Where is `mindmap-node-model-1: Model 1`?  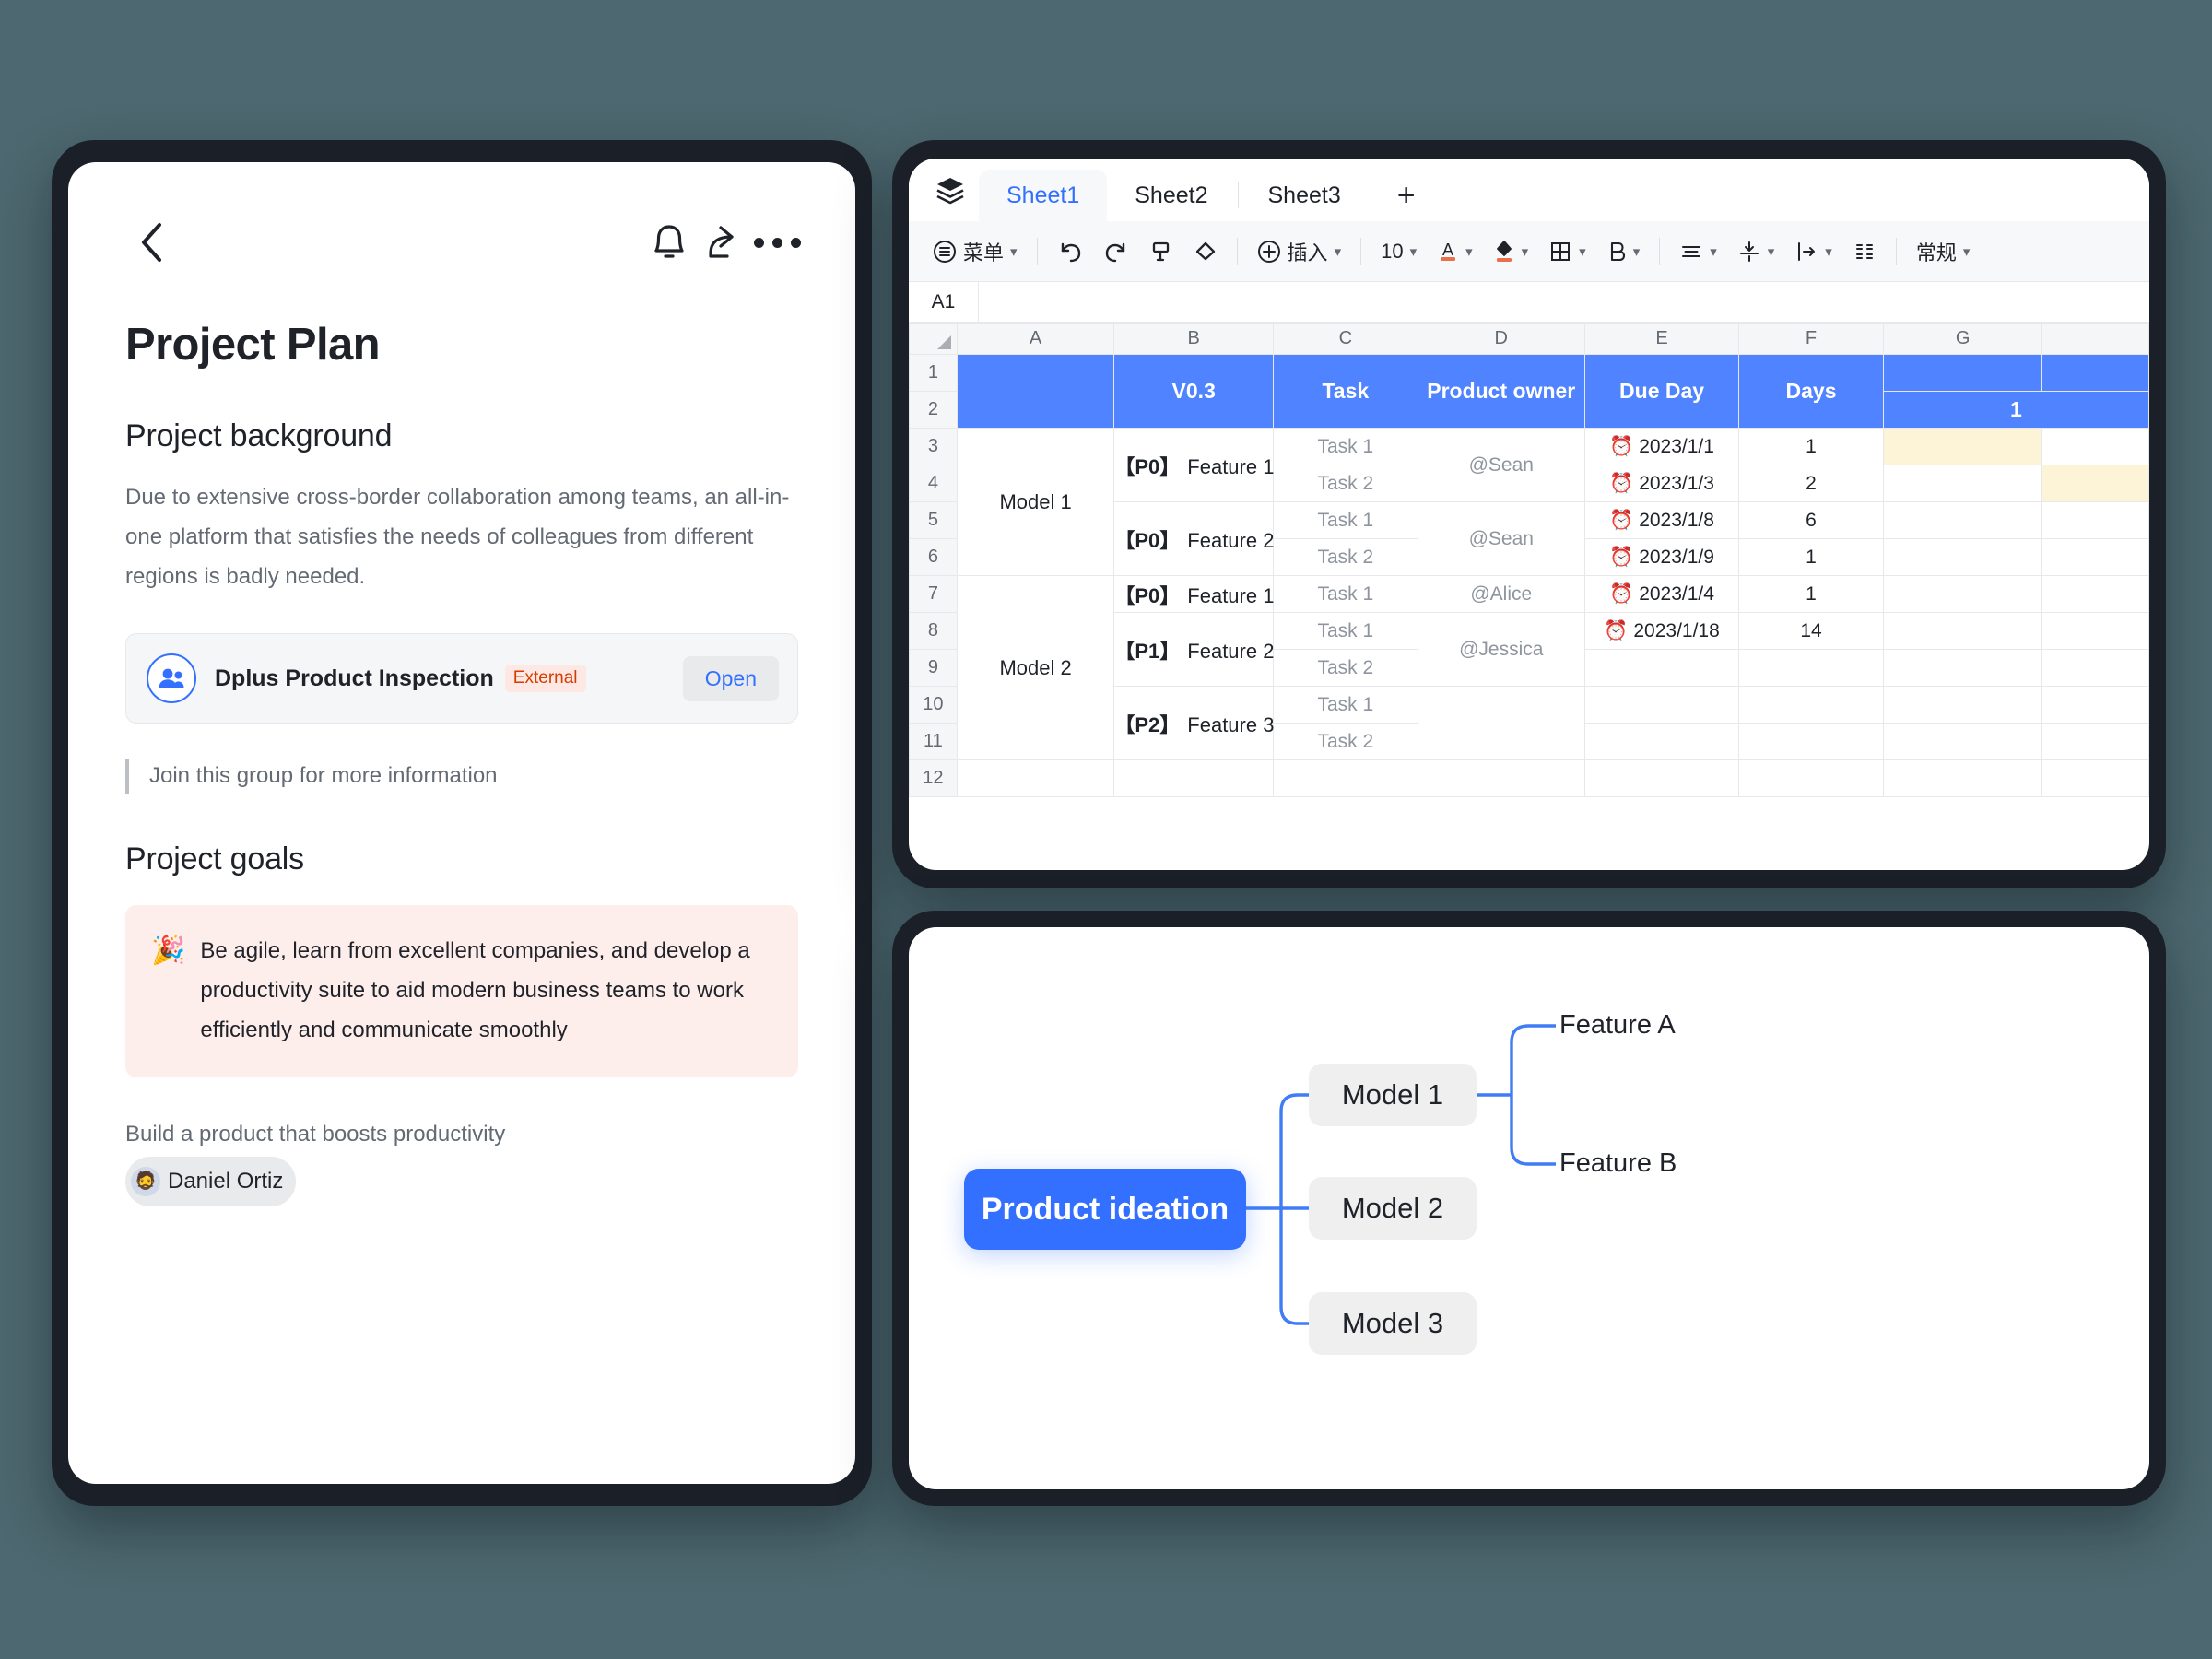 mindmap-node-model-1: Model 1 is located at coordinates (1393, 1095).